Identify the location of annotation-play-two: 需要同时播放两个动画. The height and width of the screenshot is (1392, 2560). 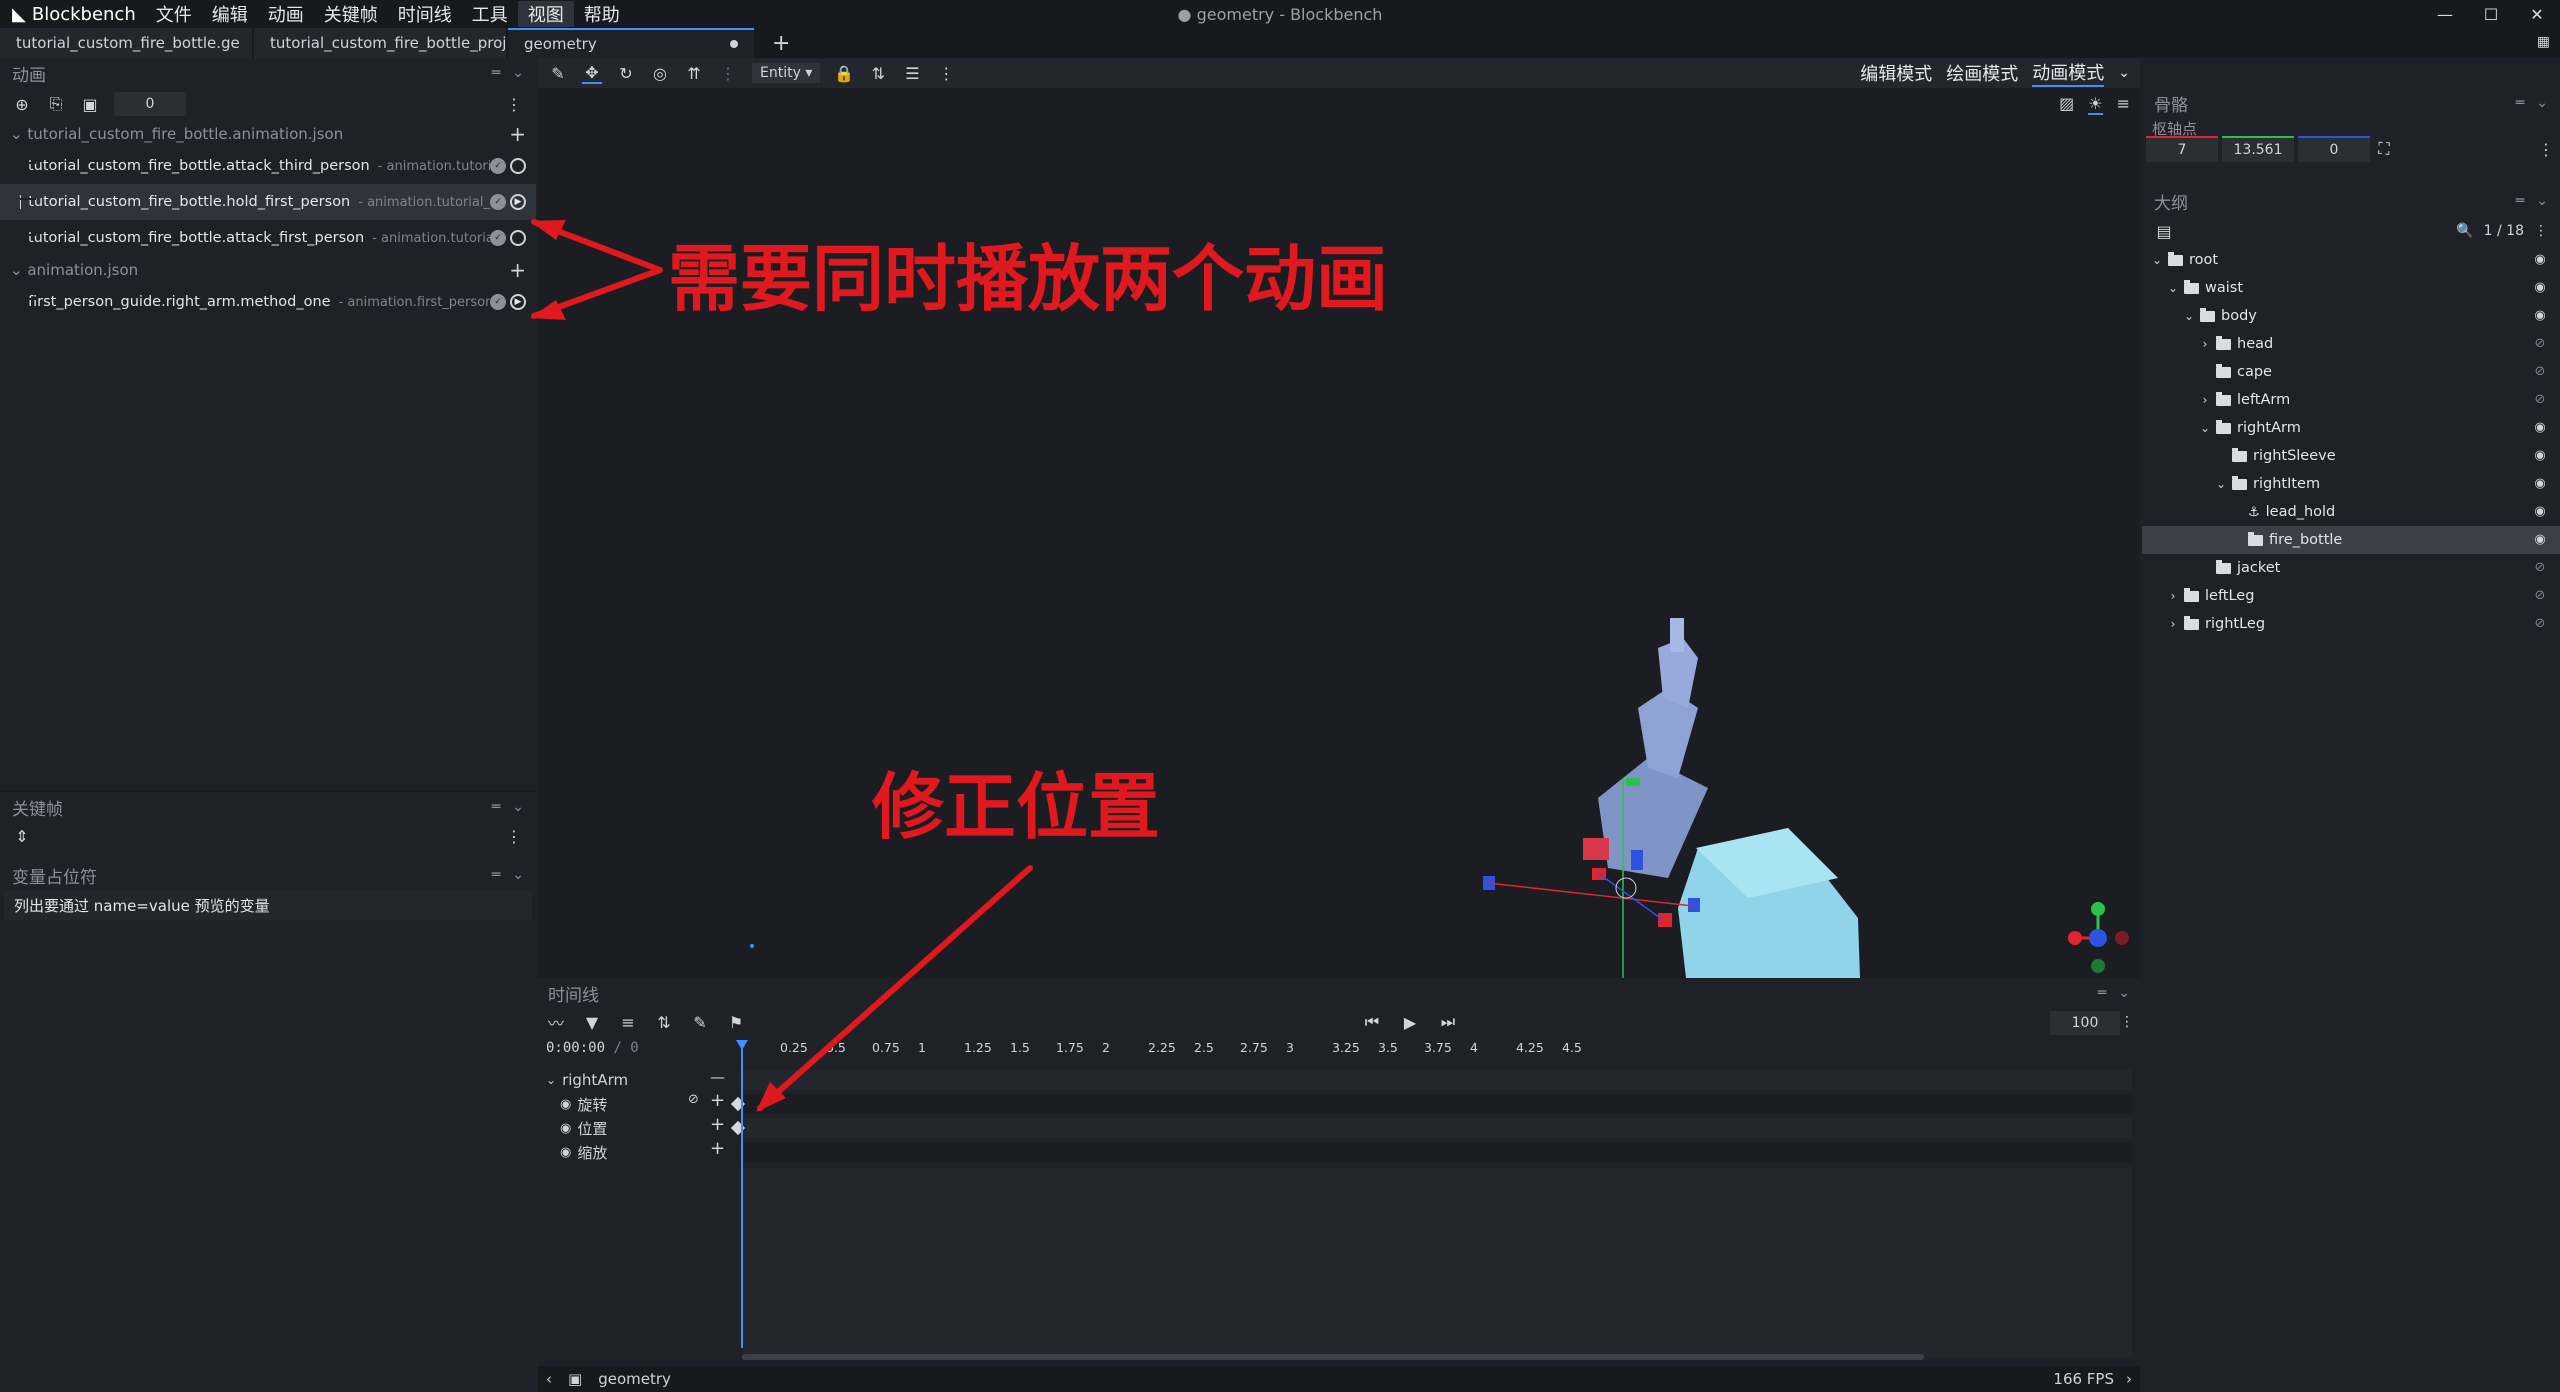
(1028, 279).